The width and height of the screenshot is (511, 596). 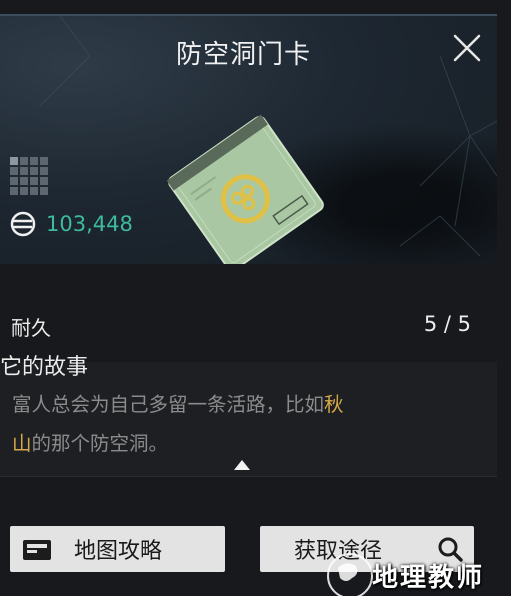 What do you see at coordinates (44, 367) in the screenshot?
I see `story-heading: 它的故事` at bounding box center [44, 367].